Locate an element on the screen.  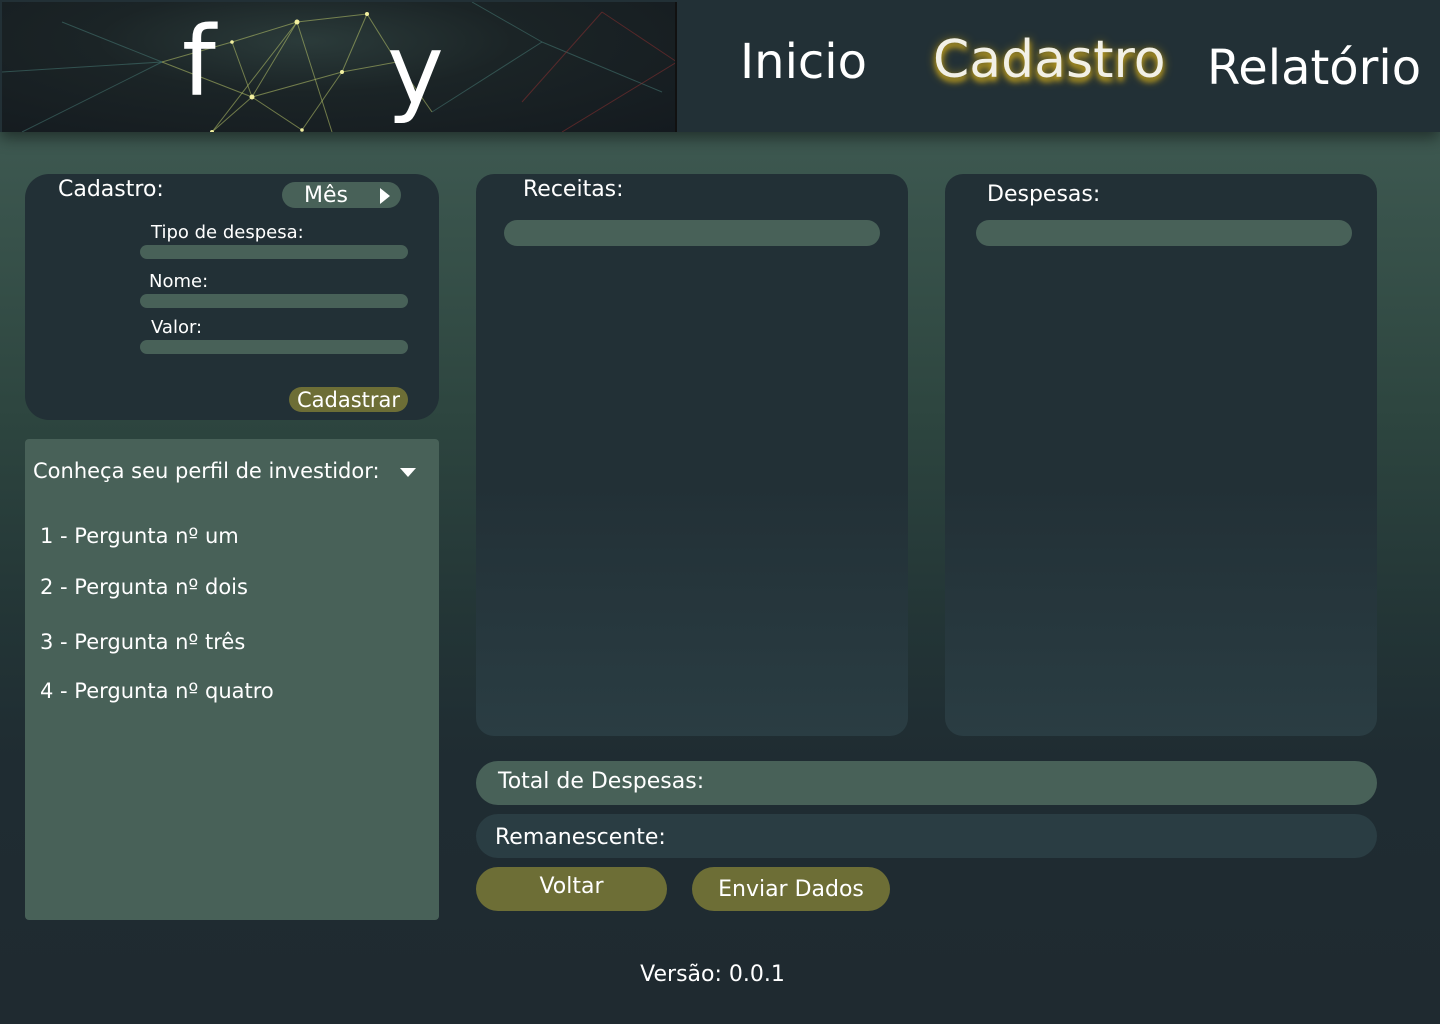
month-button-label: Mês is located at coordinates (326, 195).